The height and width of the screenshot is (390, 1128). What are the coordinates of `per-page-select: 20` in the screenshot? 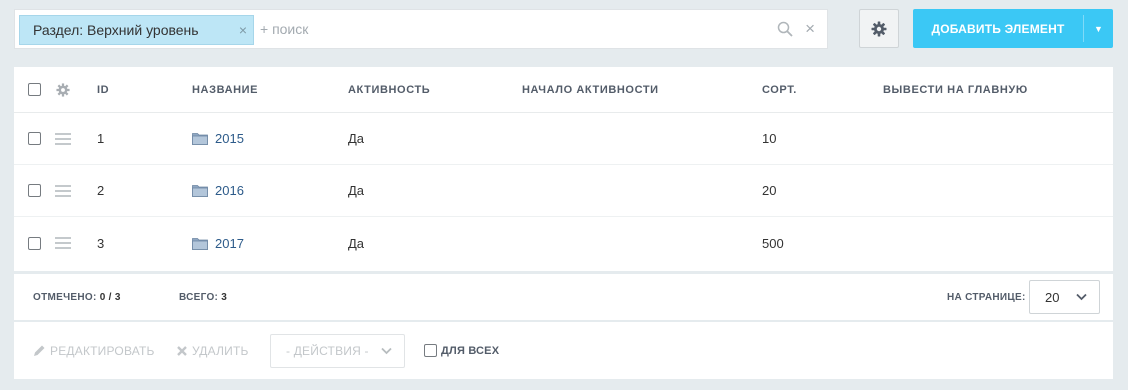 It's located at (1064, 297).